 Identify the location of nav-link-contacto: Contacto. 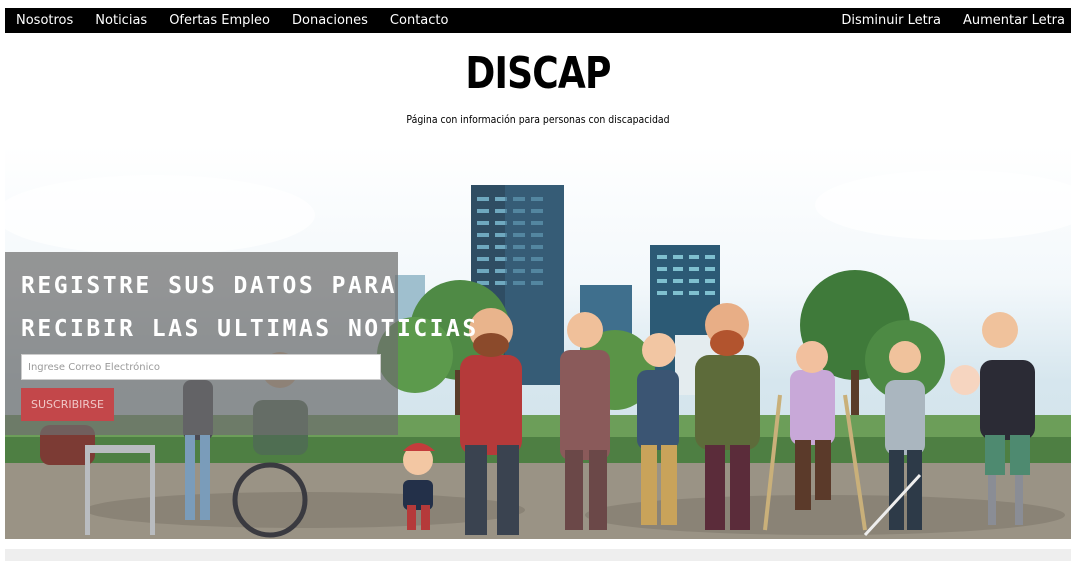
(419, 20).